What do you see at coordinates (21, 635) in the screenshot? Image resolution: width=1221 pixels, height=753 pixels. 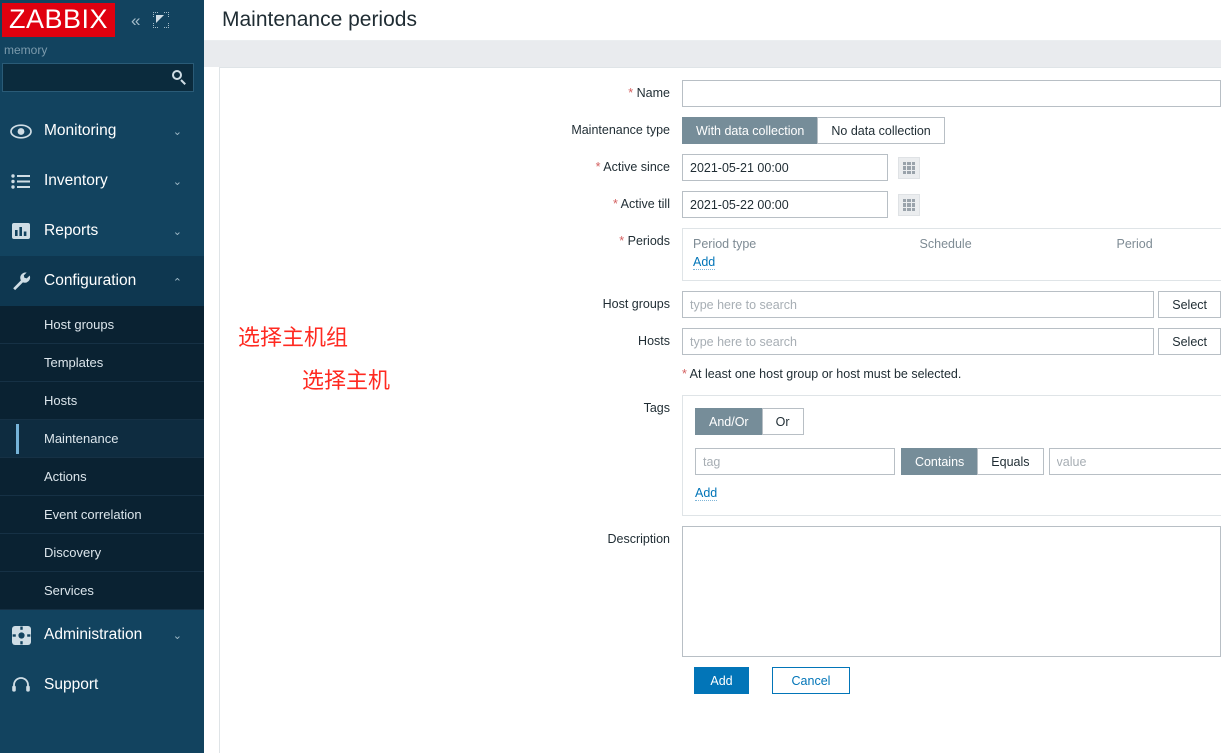 I see `gear-icon` at bounding box center [21, 635].